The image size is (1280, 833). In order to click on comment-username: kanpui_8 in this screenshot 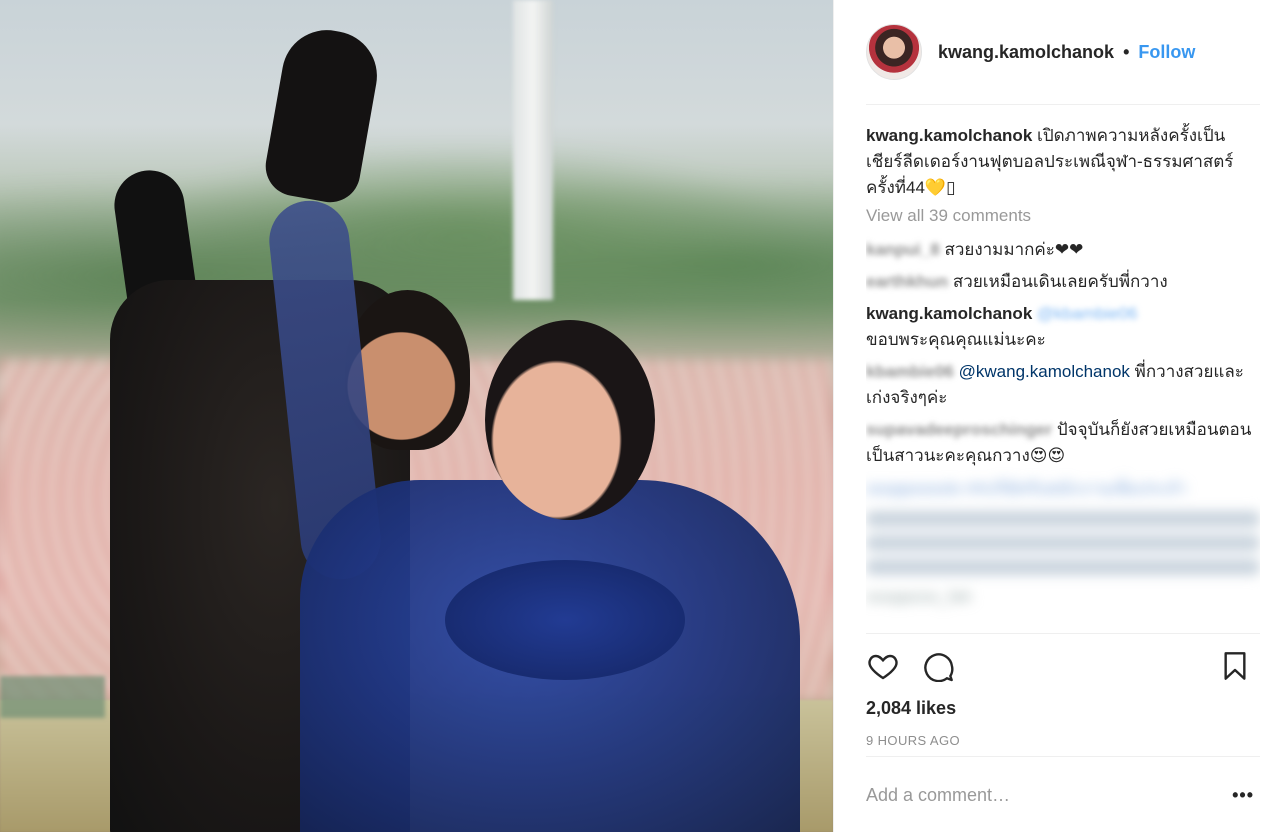, I will do `click(903, 249)`.